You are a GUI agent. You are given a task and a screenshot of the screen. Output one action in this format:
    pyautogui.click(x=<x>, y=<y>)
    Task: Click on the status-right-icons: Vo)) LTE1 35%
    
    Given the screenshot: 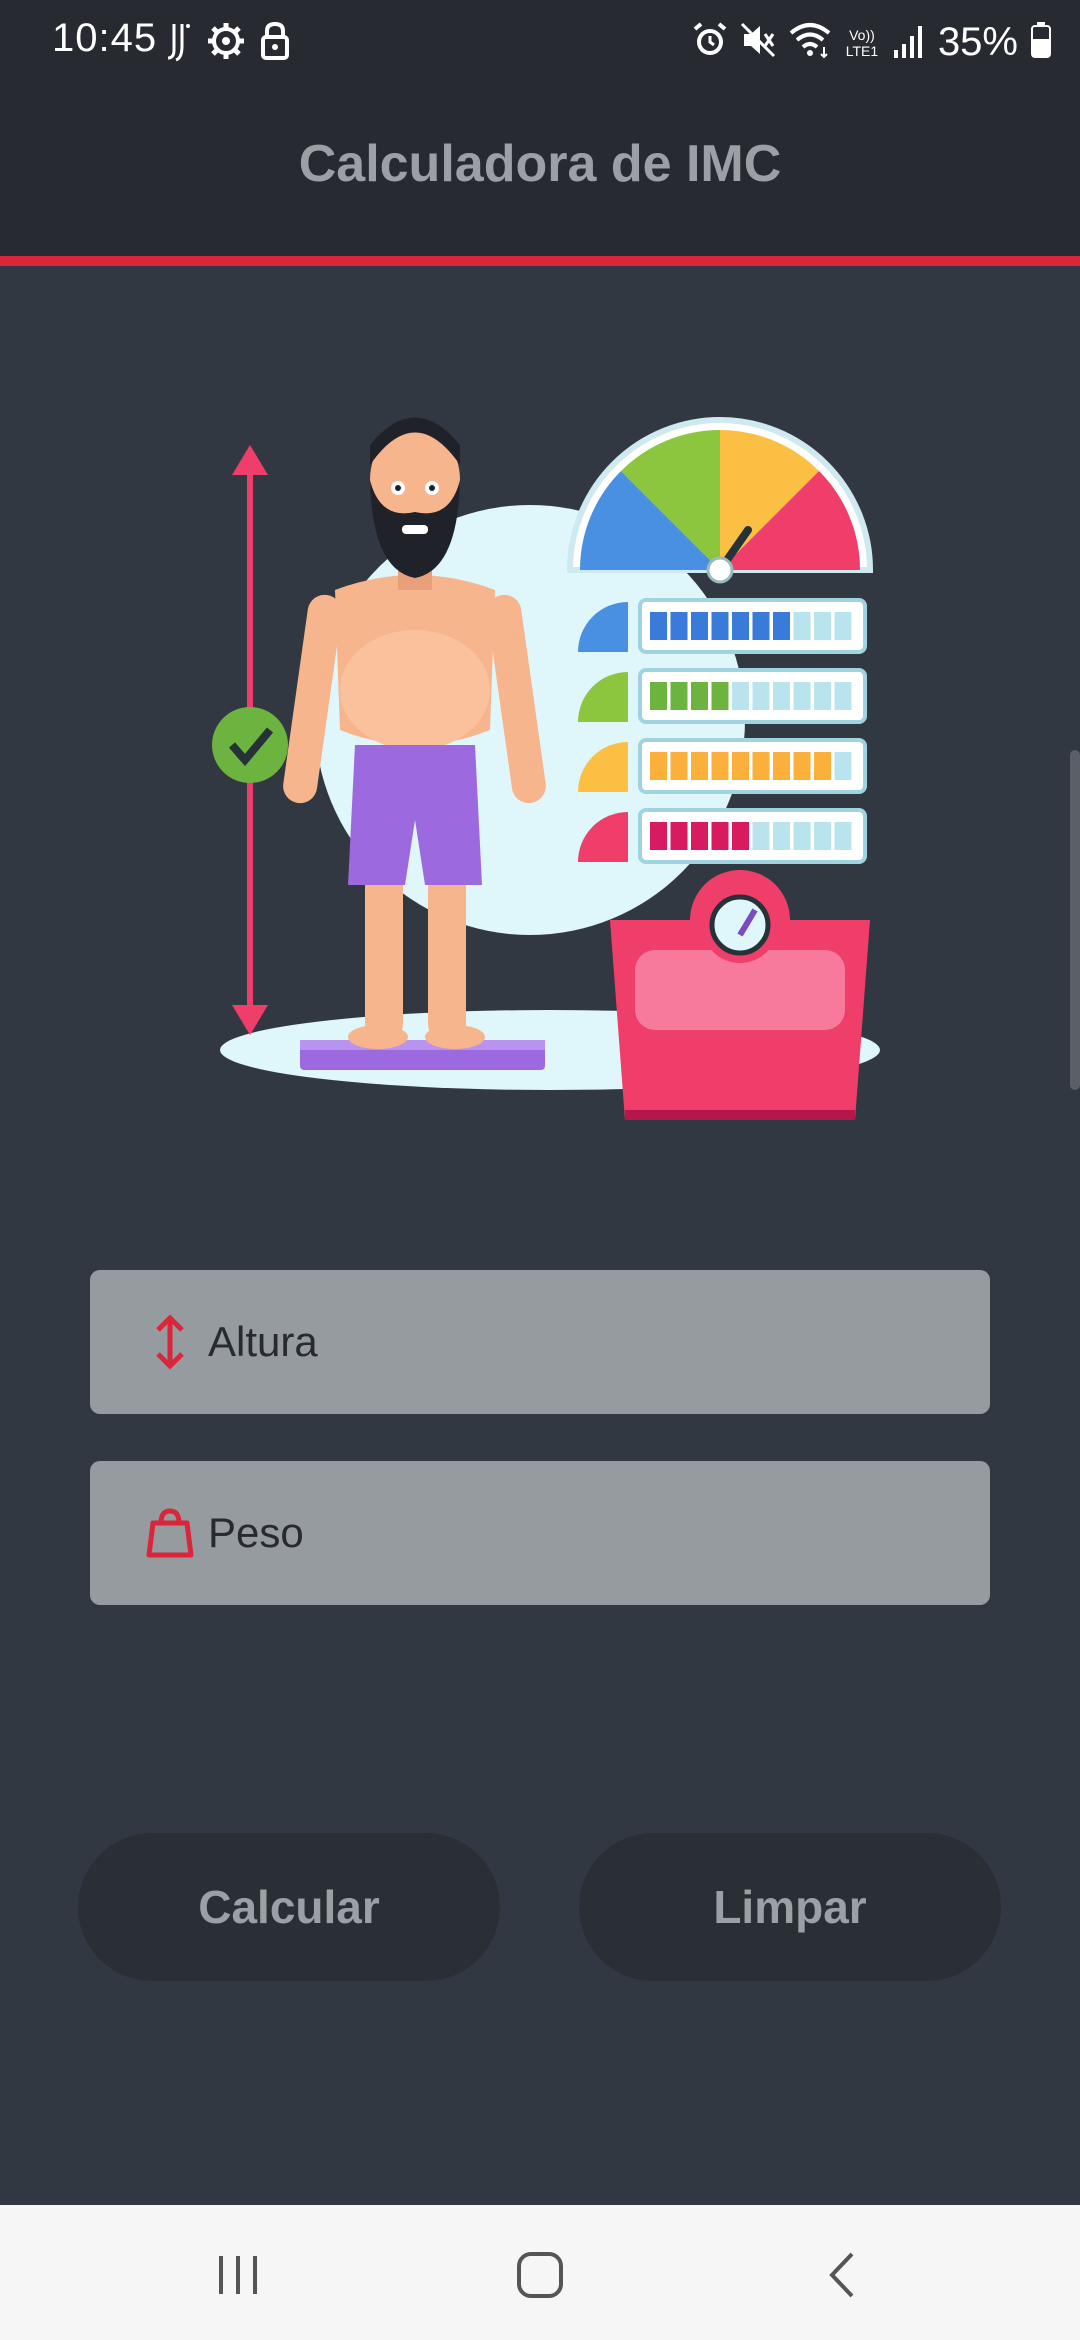 What is the action you would take?
    pyautogui.click(x=872, y=42)
    